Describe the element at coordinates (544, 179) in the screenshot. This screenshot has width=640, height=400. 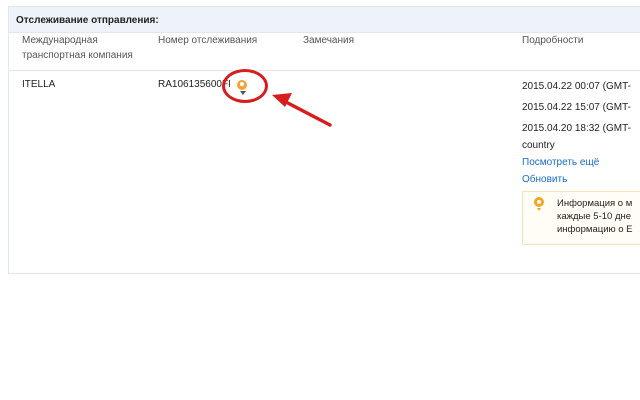
I see `refresh-link: Обновить` at that location.